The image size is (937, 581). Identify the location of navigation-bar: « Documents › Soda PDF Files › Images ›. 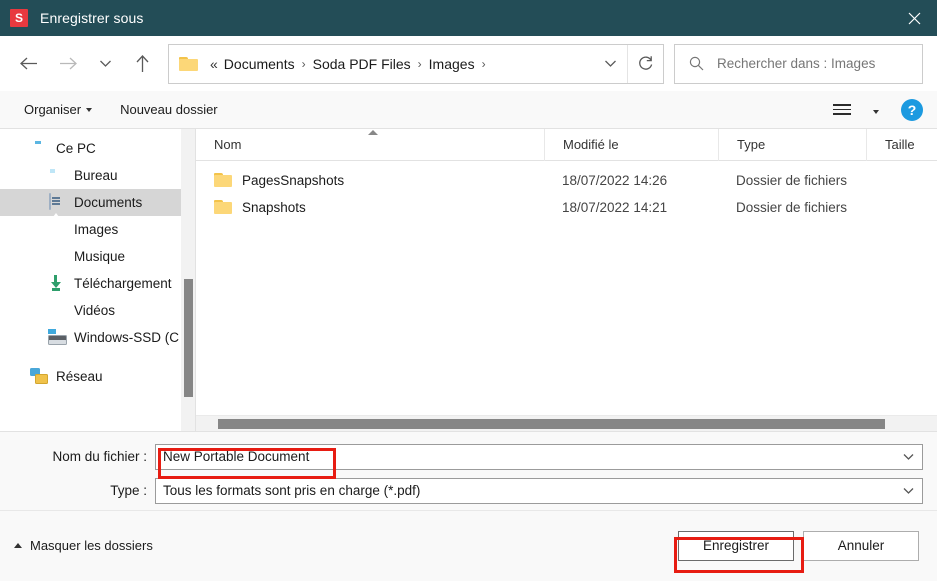
(468, 63).